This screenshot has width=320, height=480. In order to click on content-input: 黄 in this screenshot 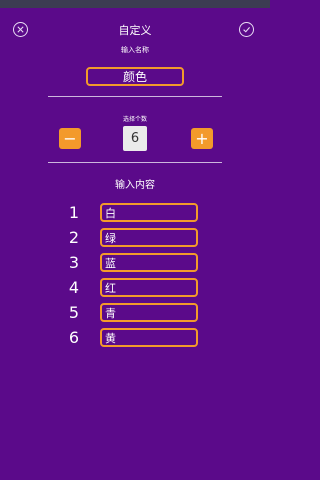, I will do `click(149, 337)`.